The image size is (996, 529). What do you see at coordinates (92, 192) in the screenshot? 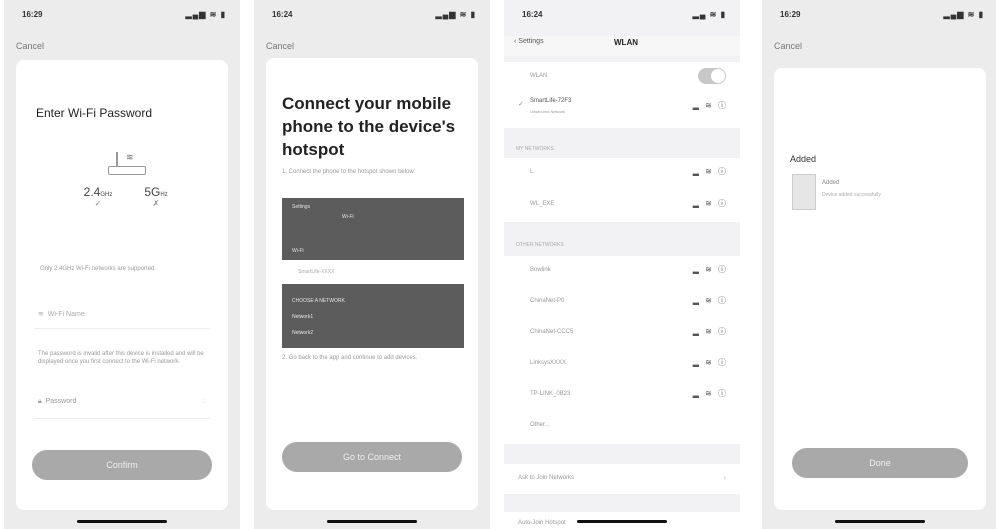
I see `band-24-label: 2.4` at bounding box center [92, 192].